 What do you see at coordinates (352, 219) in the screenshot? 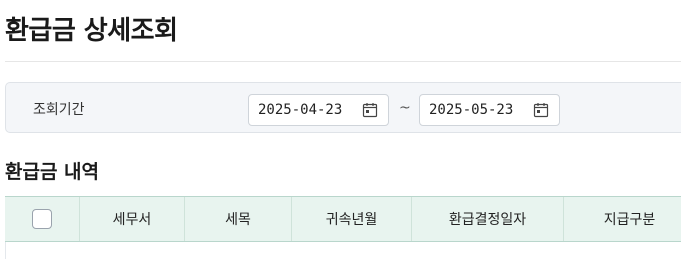
I see `column-header-attribution-month: 귀속년월` at bounding box center [352, 219].